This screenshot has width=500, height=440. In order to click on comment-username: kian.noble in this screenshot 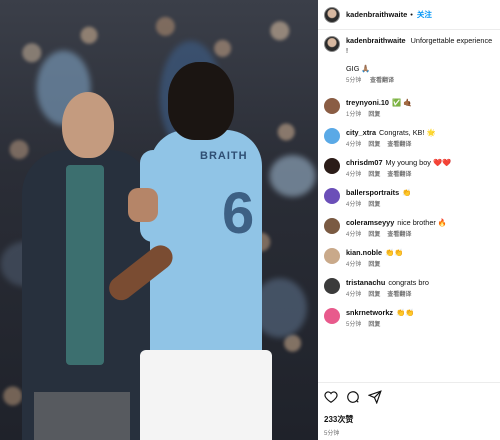, I will do `click(364, 252)`.